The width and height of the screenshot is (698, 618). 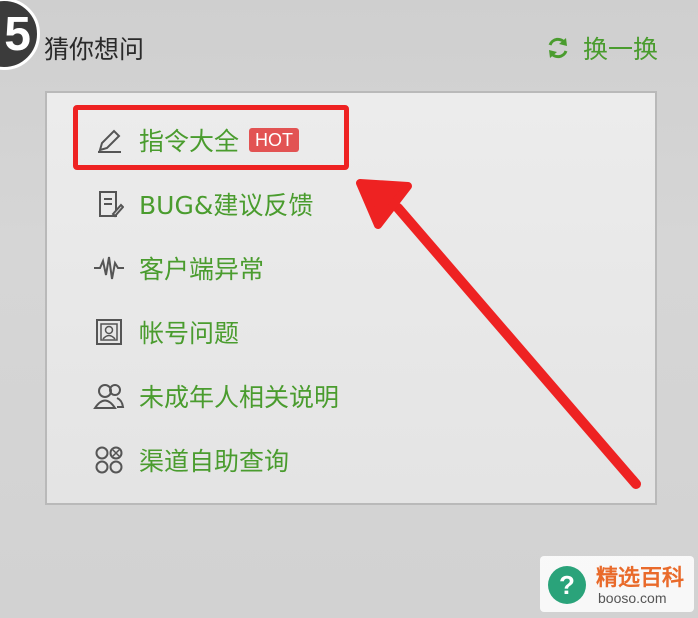 What do you see at coordinates (567, 585) in the screenshot?
I see `watermark-logo: ?` at bounding box center [567, 585].